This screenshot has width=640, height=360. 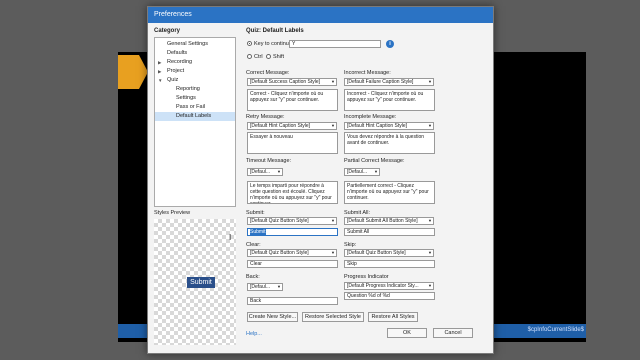 What do you see at coordinates (275, 31) in the screenshot?
I see `panel-title: Quiz: Default Labels` at bounding box center [275, 31].